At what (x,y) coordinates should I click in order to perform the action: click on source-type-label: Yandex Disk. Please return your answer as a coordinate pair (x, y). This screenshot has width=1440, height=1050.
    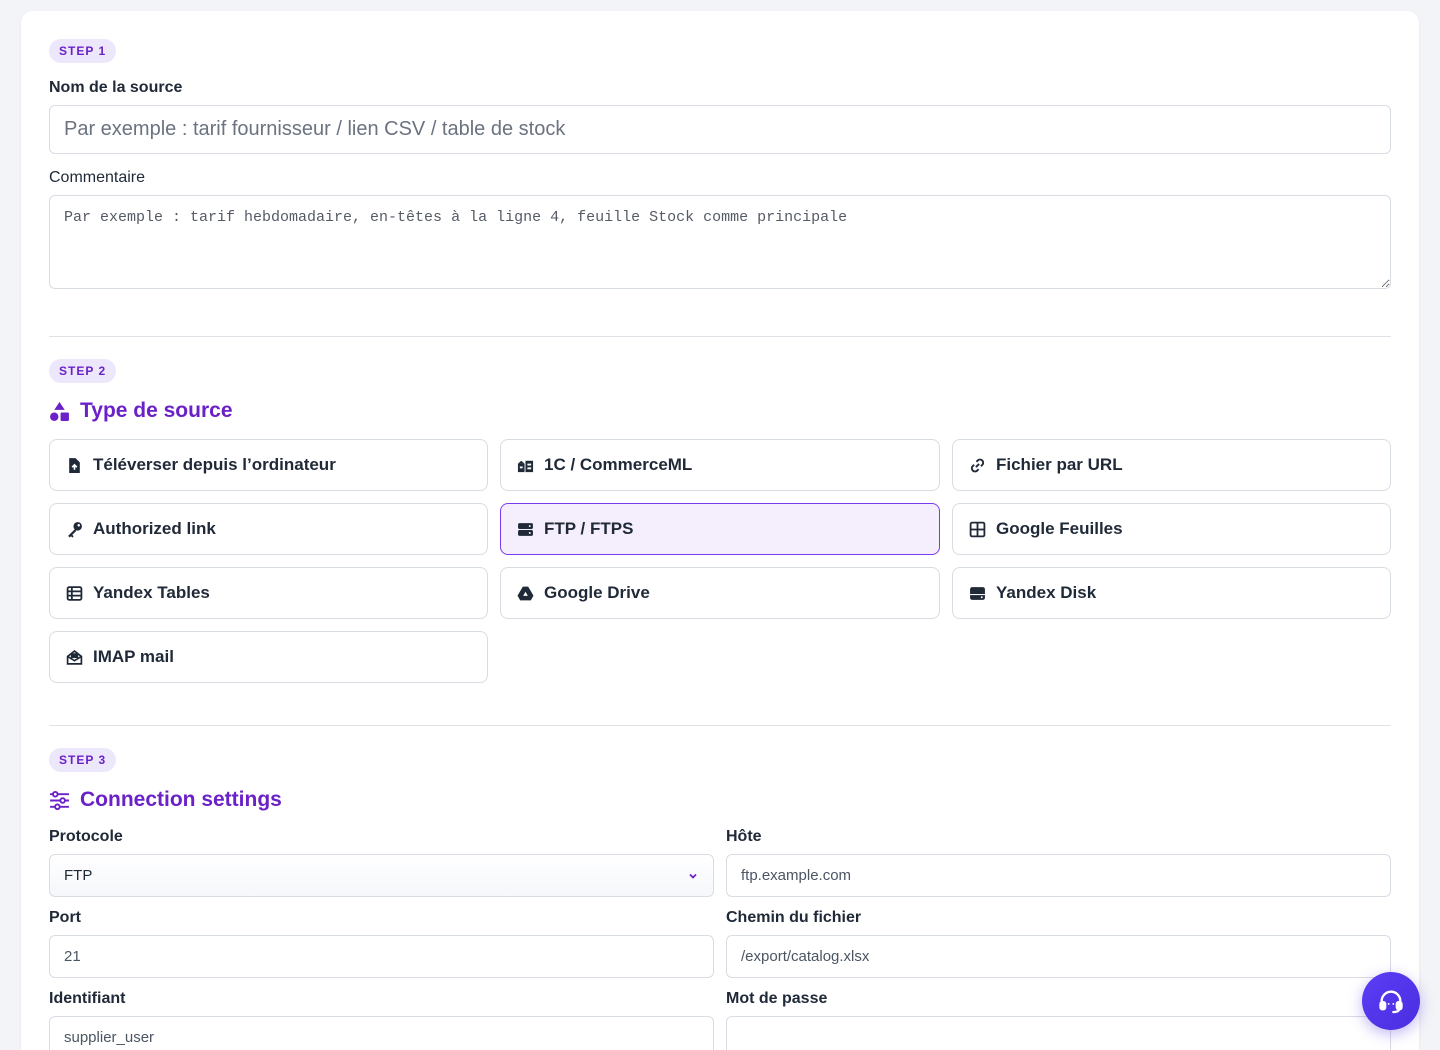
    Looking at the image, I should click on (1046, 592).